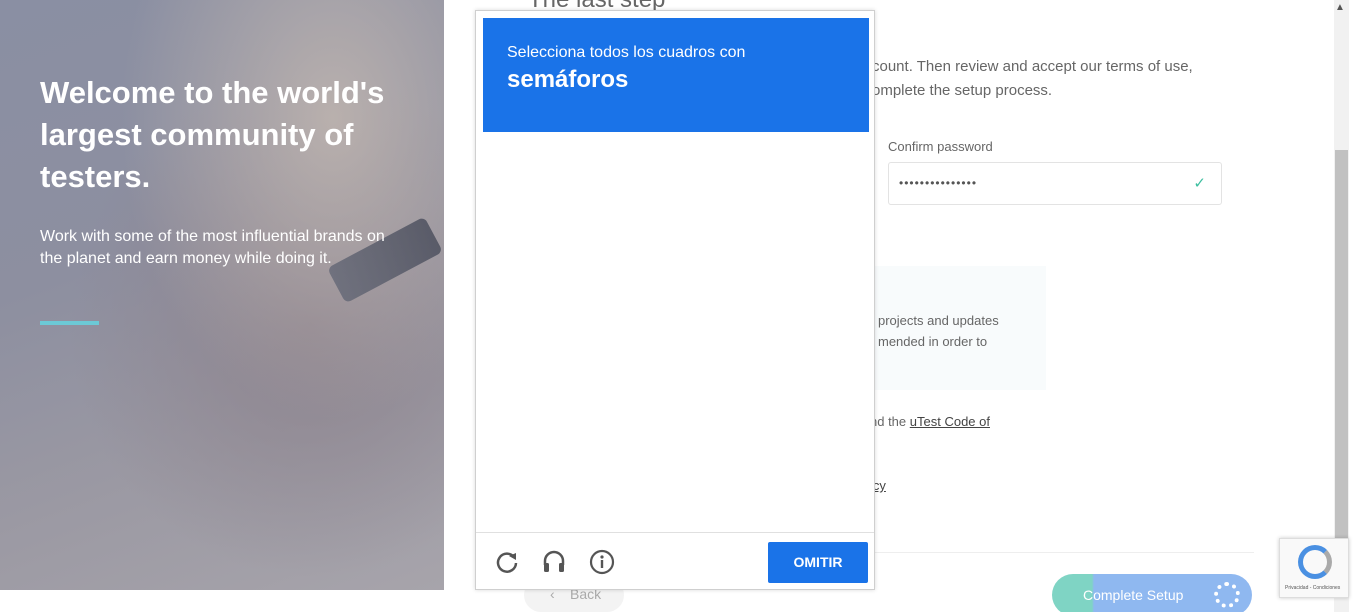 The height and width of the screenshot is (612, 1366). I want to click on hero-accent-bar, so click(69, 323).